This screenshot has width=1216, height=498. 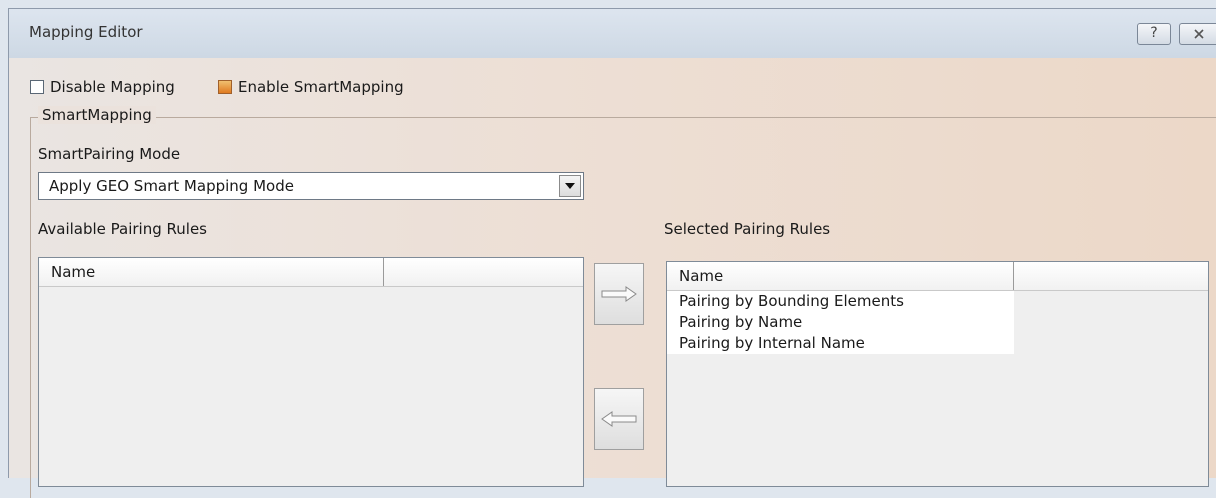 I want to click on remove-rule-button, so click(x=619, y=419).